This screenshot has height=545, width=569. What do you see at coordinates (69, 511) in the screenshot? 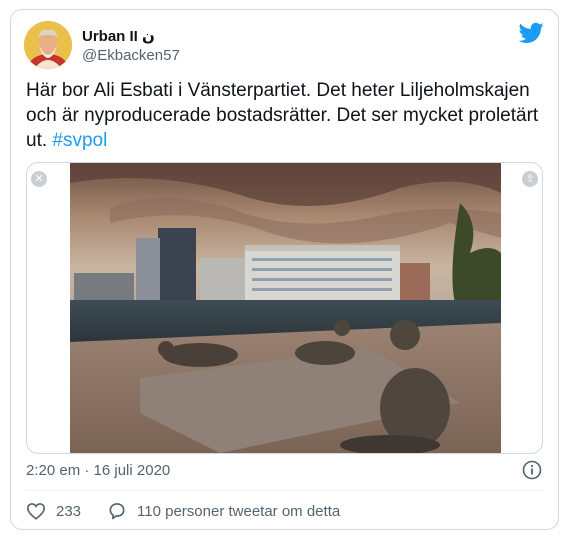
I see `like-count: 233` at bounding box center [69, 511].